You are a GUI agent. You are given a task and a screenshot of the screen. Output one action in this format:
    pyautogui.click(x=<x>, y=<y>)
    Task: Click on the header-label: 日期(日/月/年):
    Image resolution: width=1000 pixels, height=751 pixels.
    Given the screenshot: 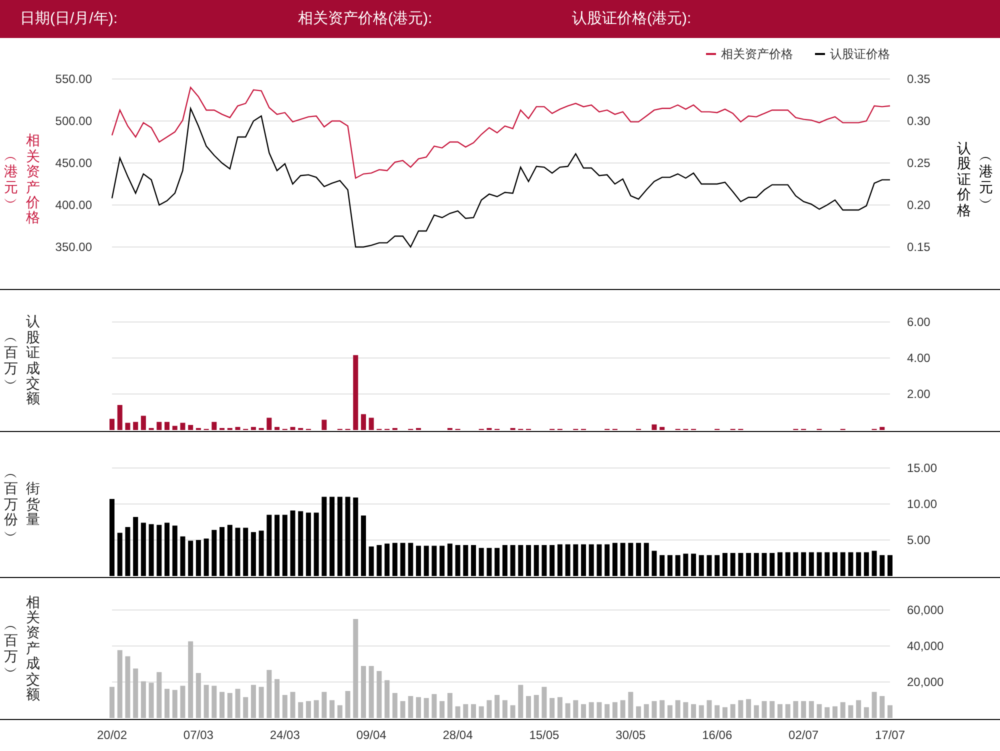 What is the action you would take?
    pyautogui.click(x=69, y=18)
    